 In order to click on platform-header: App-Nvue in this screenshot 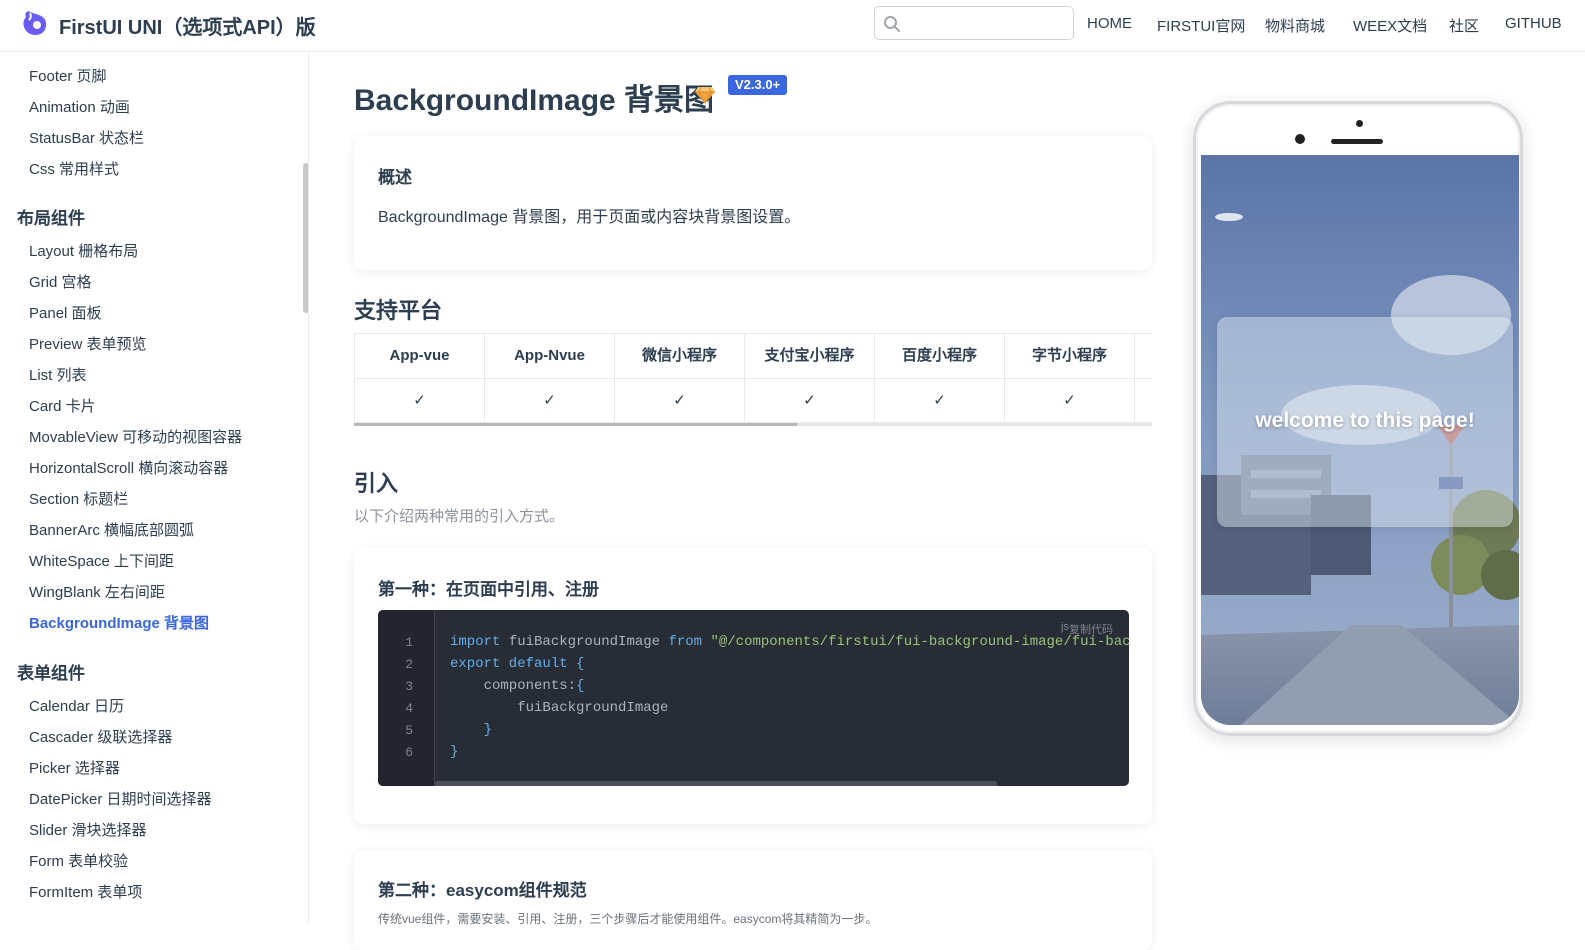, I will do `click(549, 356)`.